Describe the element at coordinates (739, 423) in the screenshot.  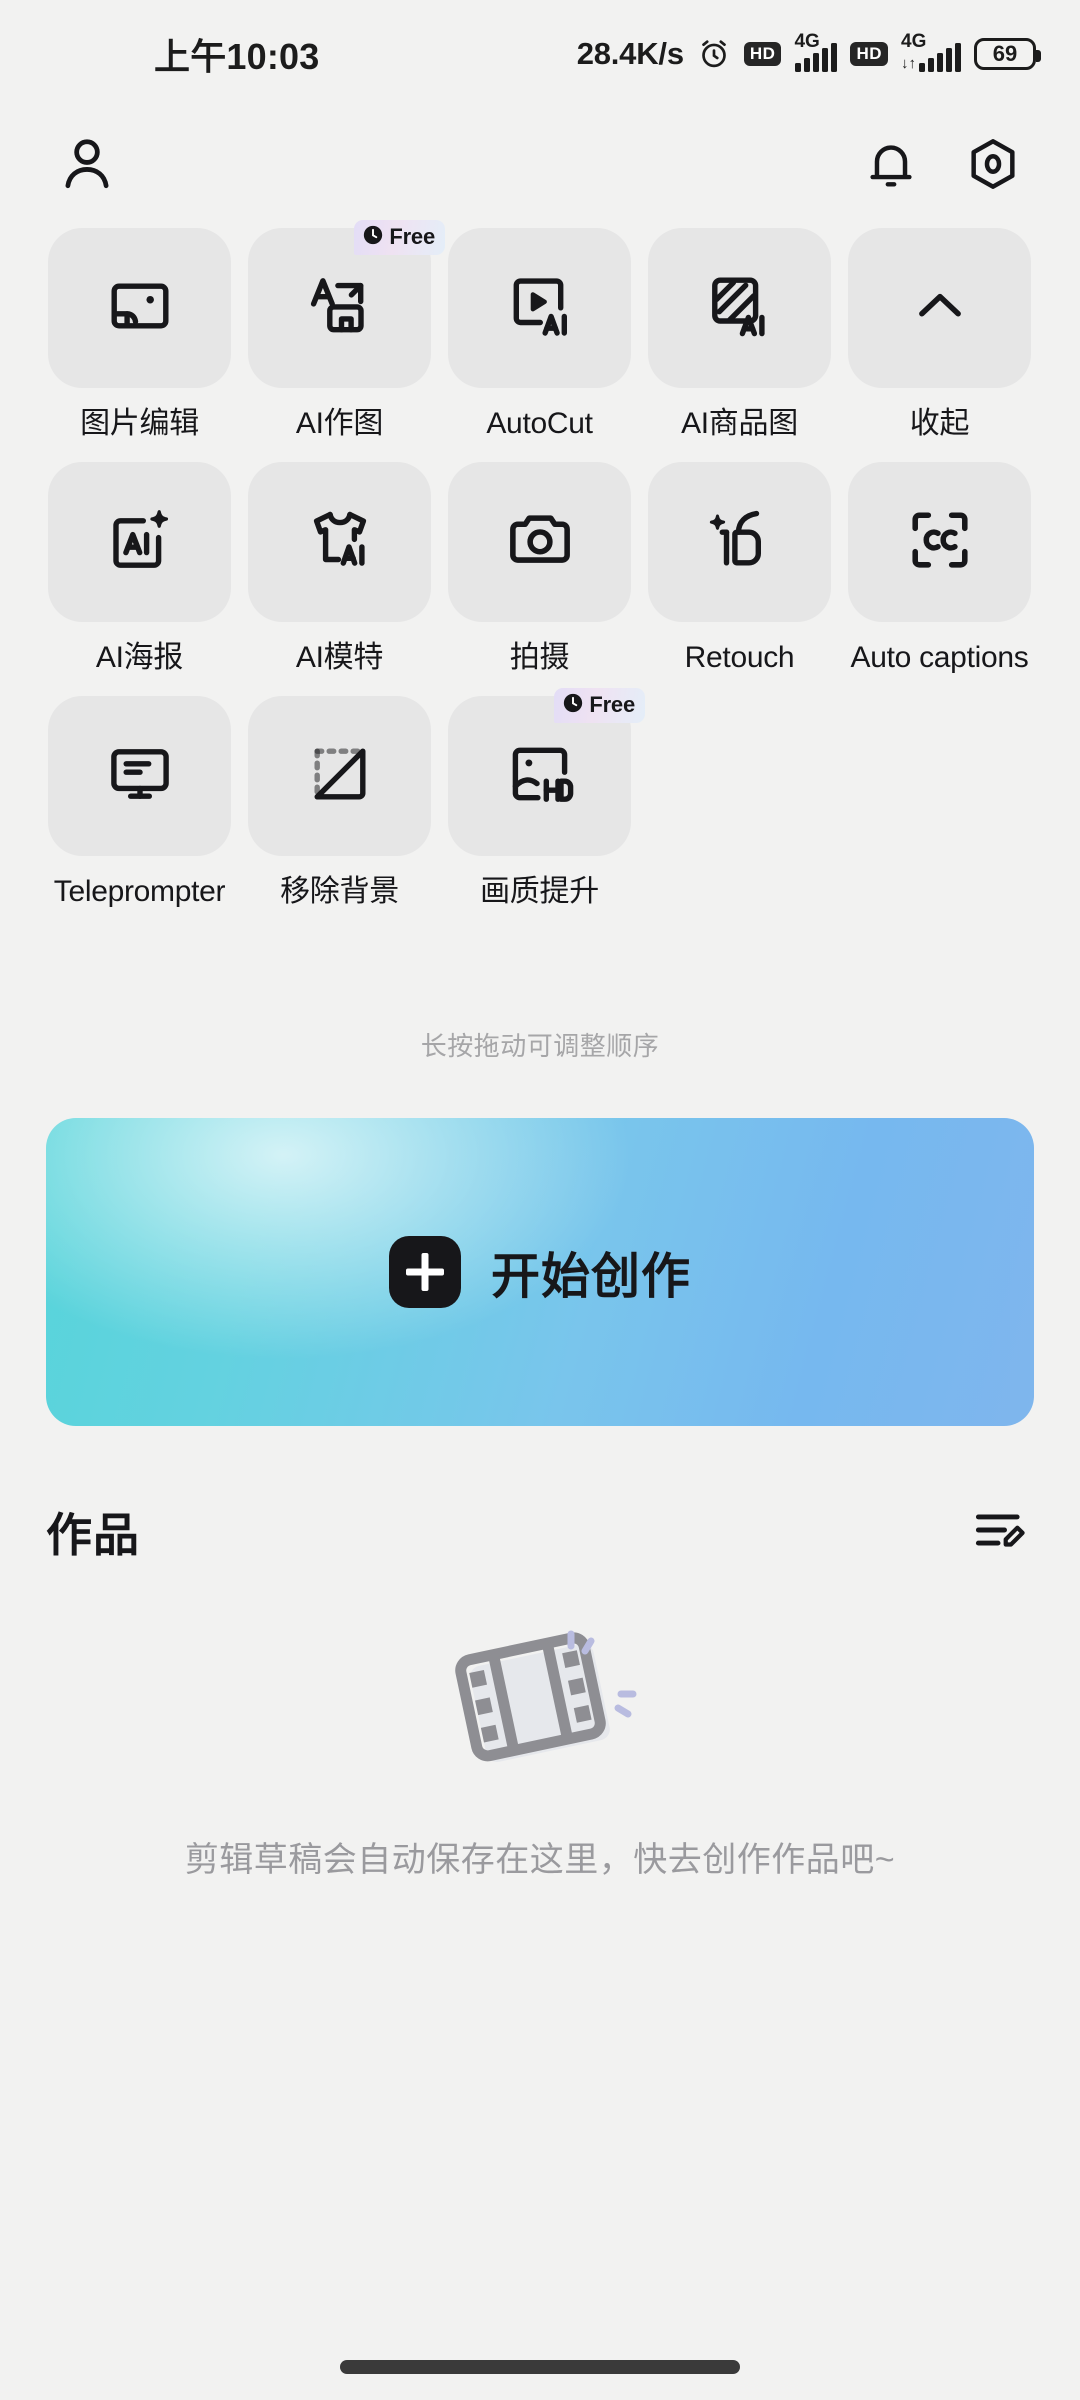
I see `tool-label: AI商品图` at that location.